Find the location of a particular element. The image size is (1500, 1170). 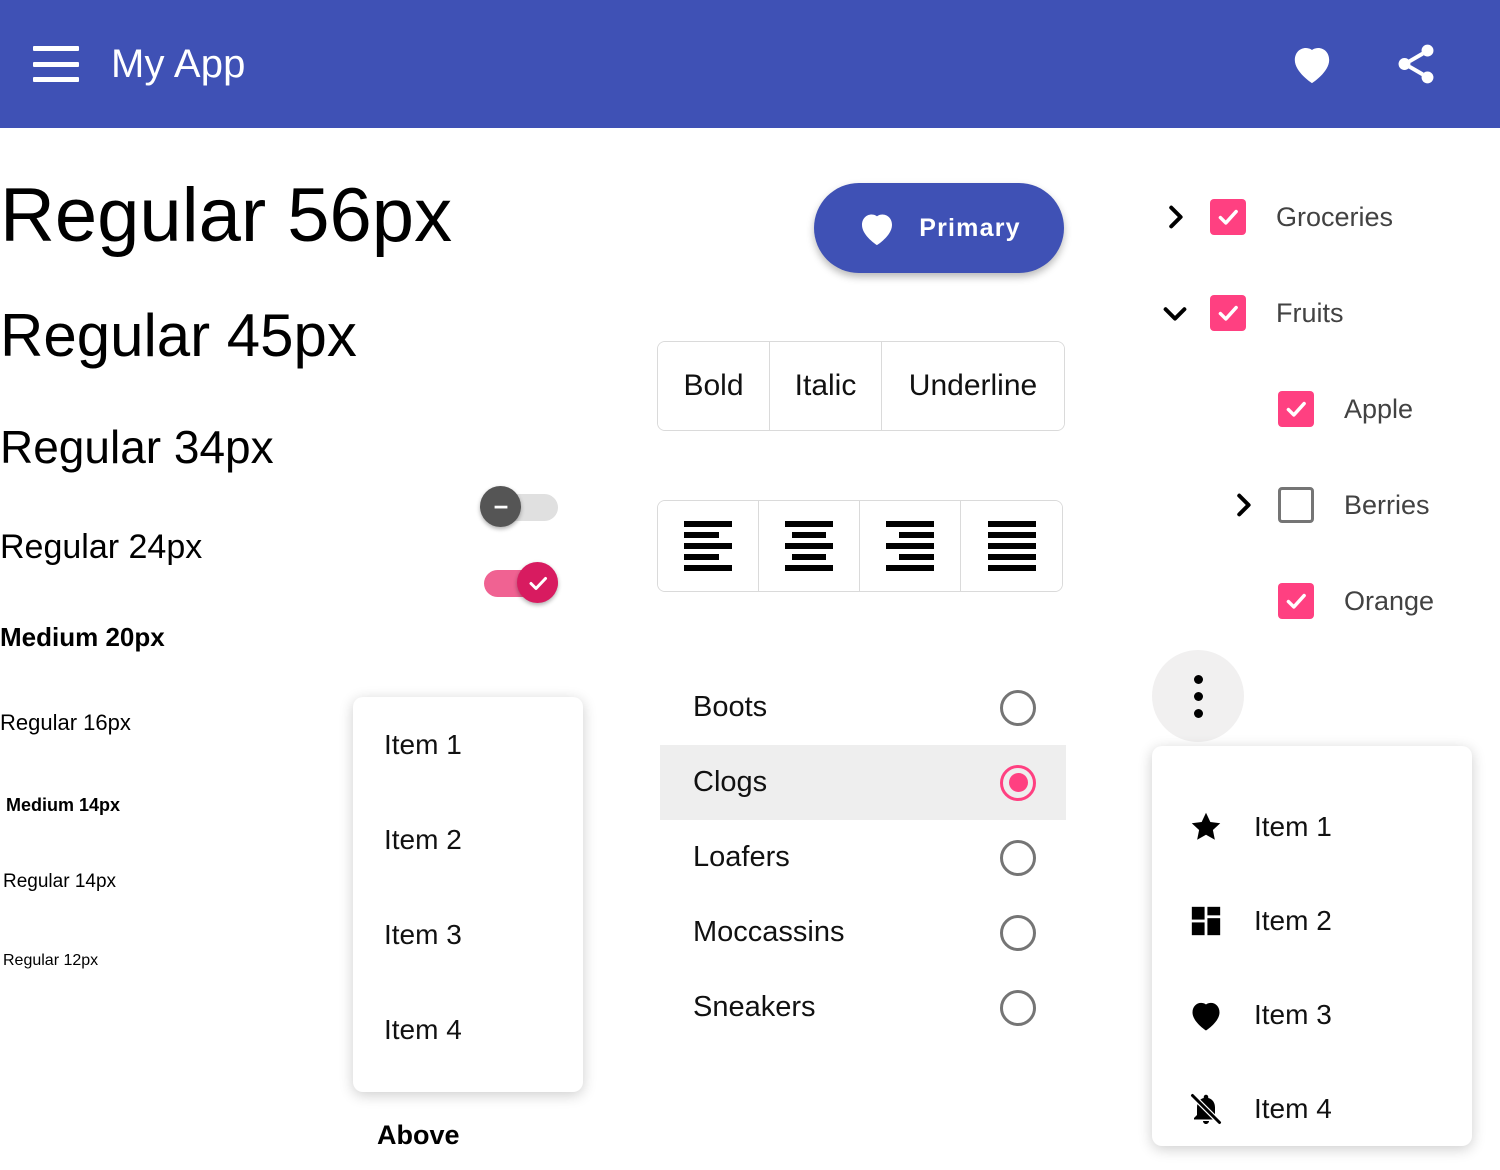

hamburger-menu-icon is located at coordinates (56, 64).